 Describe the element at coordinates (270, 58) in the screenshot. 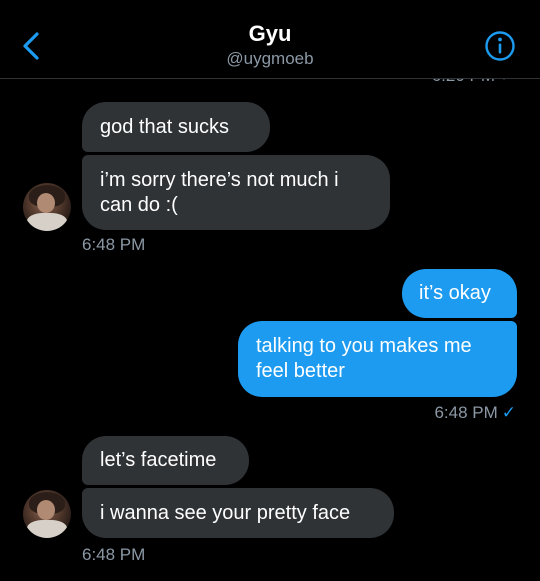

I see `contact-handle: @uygmoeb` at that location.